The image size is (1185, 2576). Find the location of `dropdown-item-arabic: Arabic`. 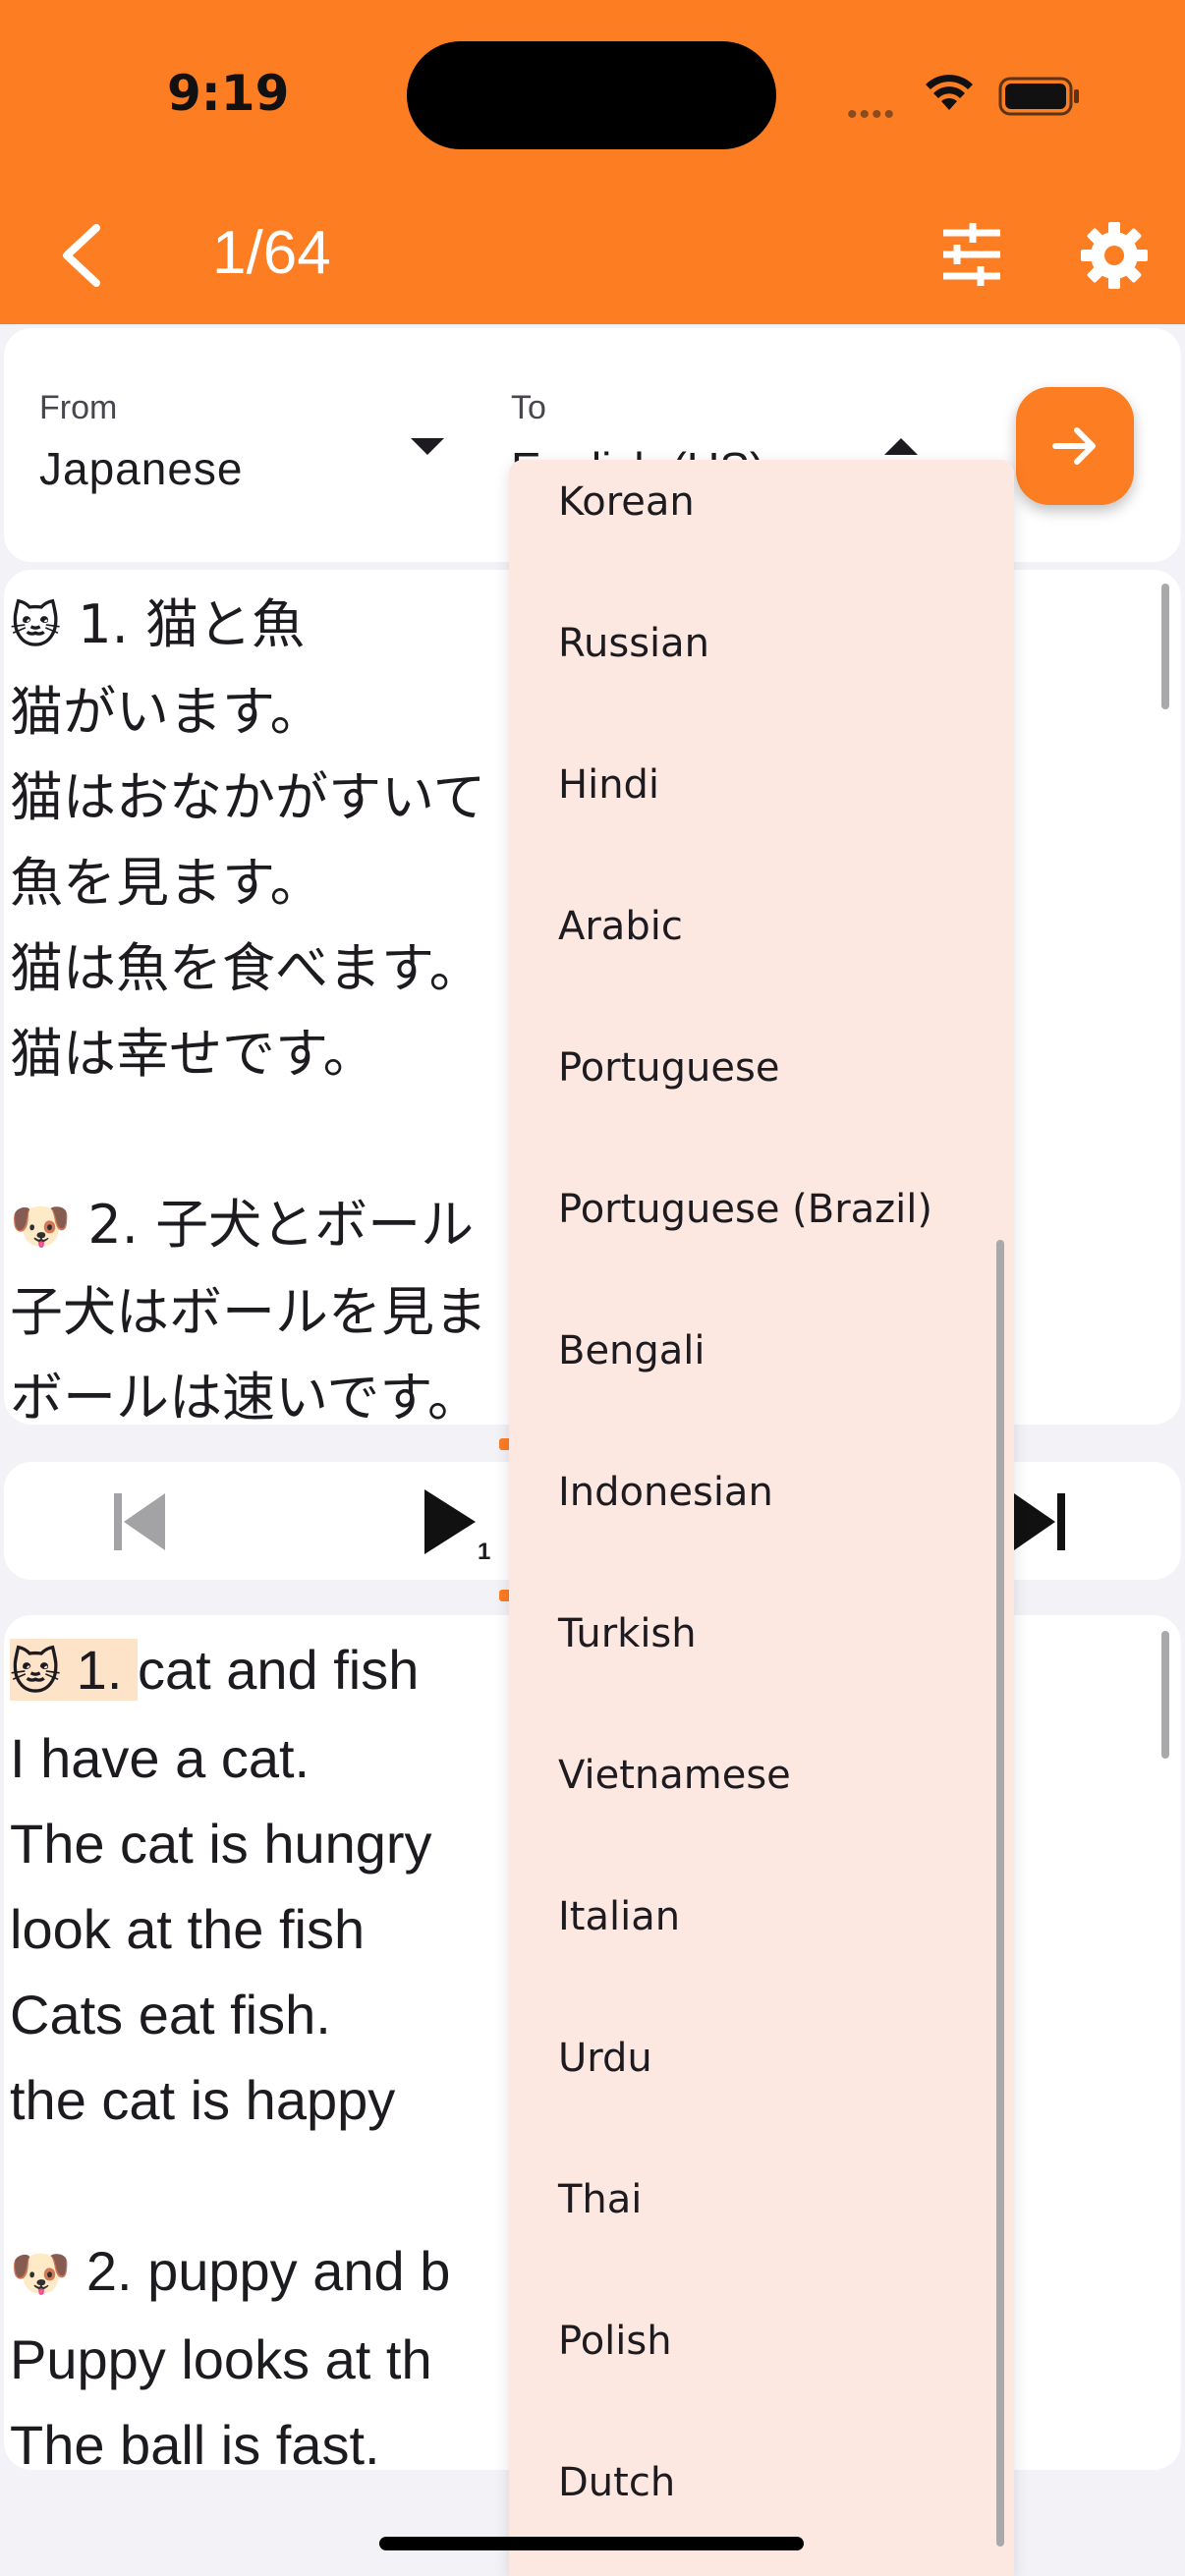

dropdown-item-arabic: Arabic is located at coordinates (621, 926).